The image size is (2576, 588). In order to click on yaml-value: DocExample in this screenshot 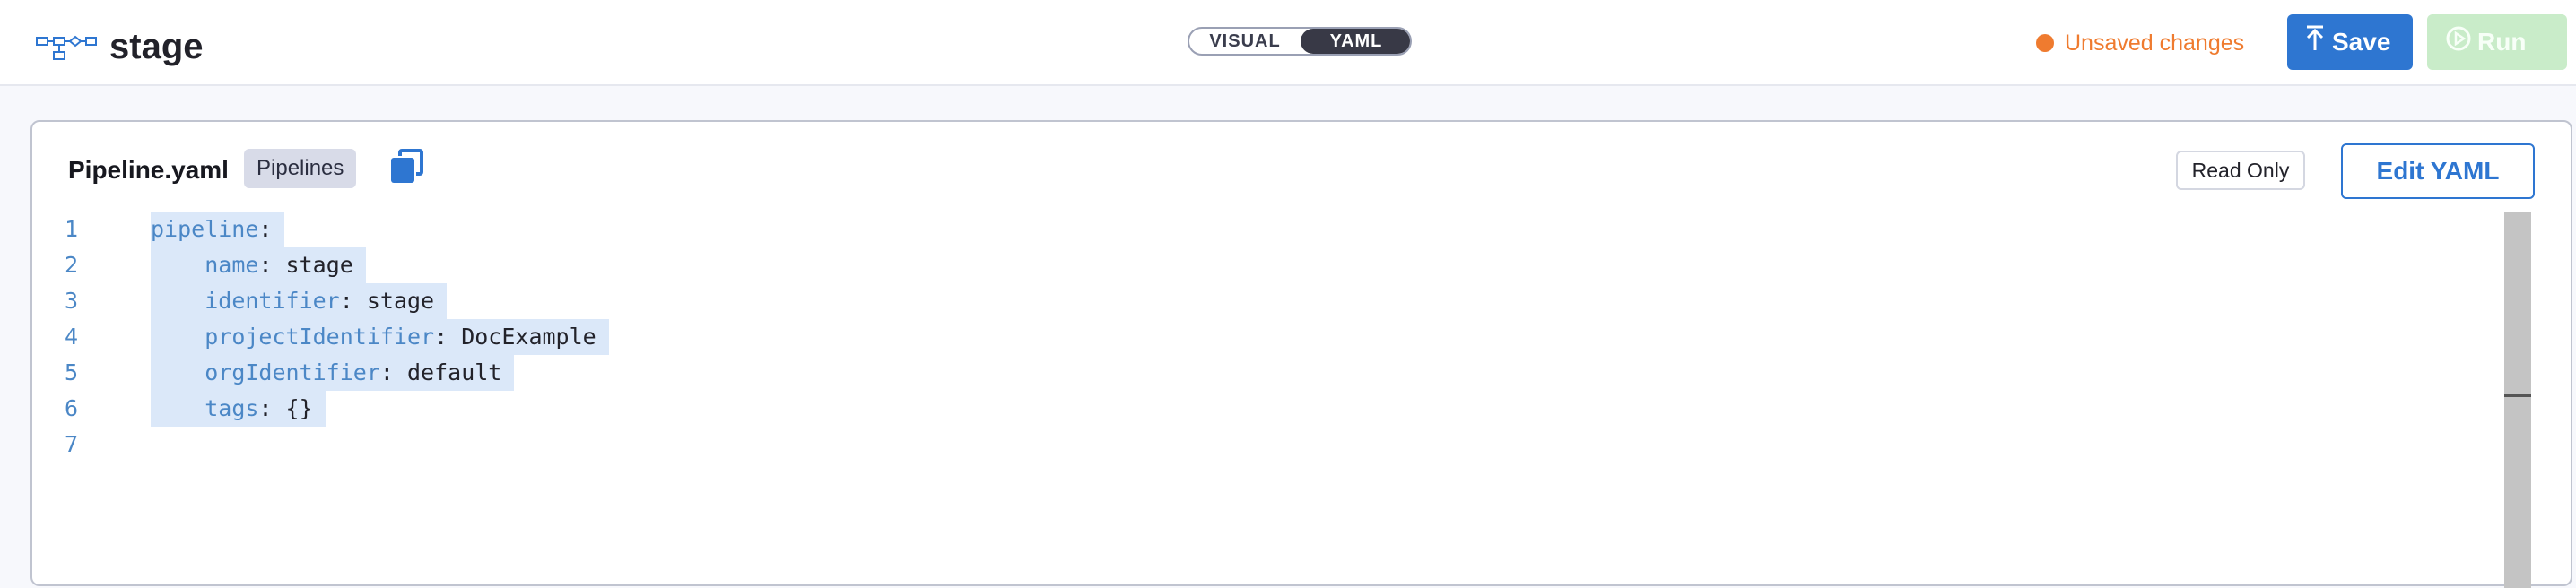, I will do `click(528, 337)`.